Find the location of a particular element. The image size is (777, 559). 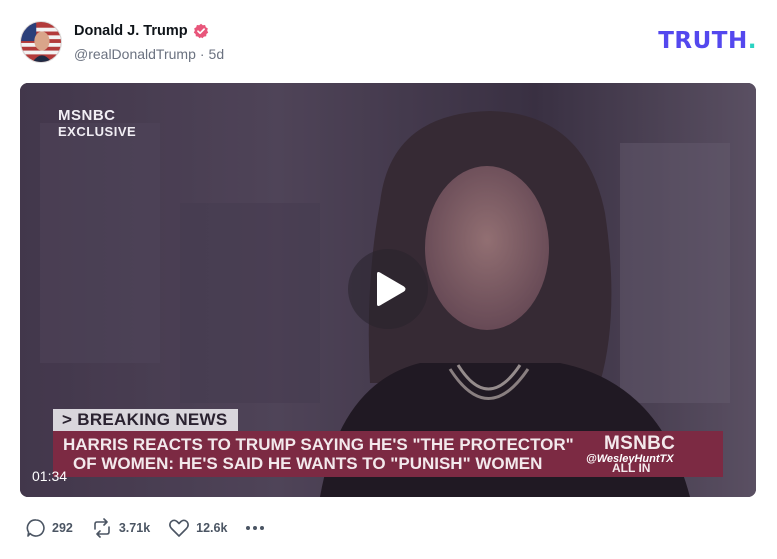

repost-icon is located at coordinates (102, 528).